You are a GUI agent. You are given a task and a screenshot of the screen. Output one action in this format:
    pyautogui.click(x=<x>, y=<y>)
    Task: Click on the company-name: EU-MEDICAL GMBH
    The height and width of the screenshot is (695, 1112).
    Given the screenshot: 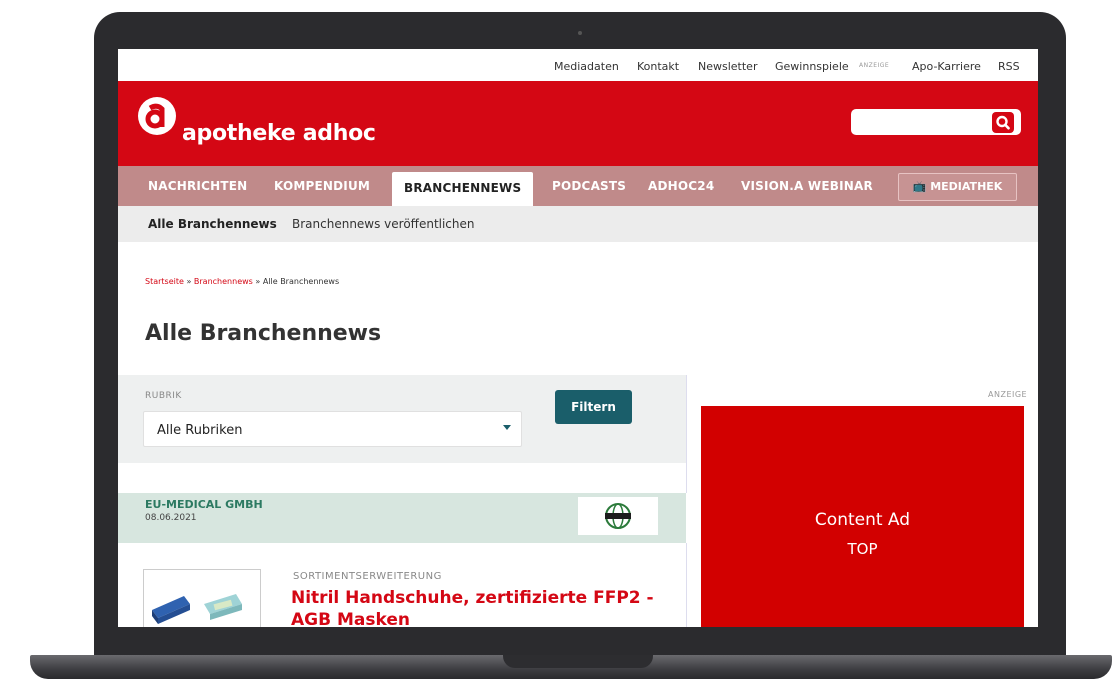 What is the action you would take?
    pyautogui.click(x=204, y=504)
    